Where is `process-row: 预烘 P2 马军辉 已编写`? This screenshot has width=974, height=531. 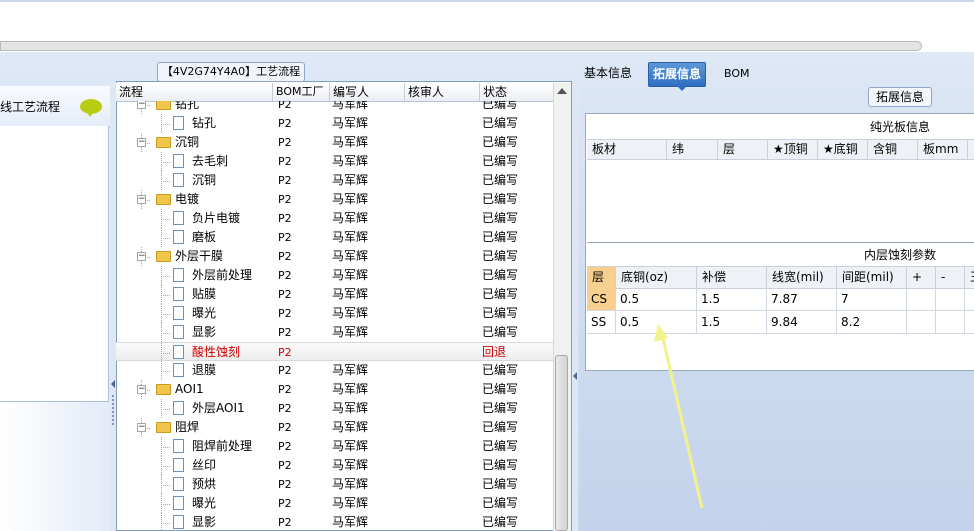
process-row: 预烘 P2 马军辉 已编写 is located at coordinates (334, 484).